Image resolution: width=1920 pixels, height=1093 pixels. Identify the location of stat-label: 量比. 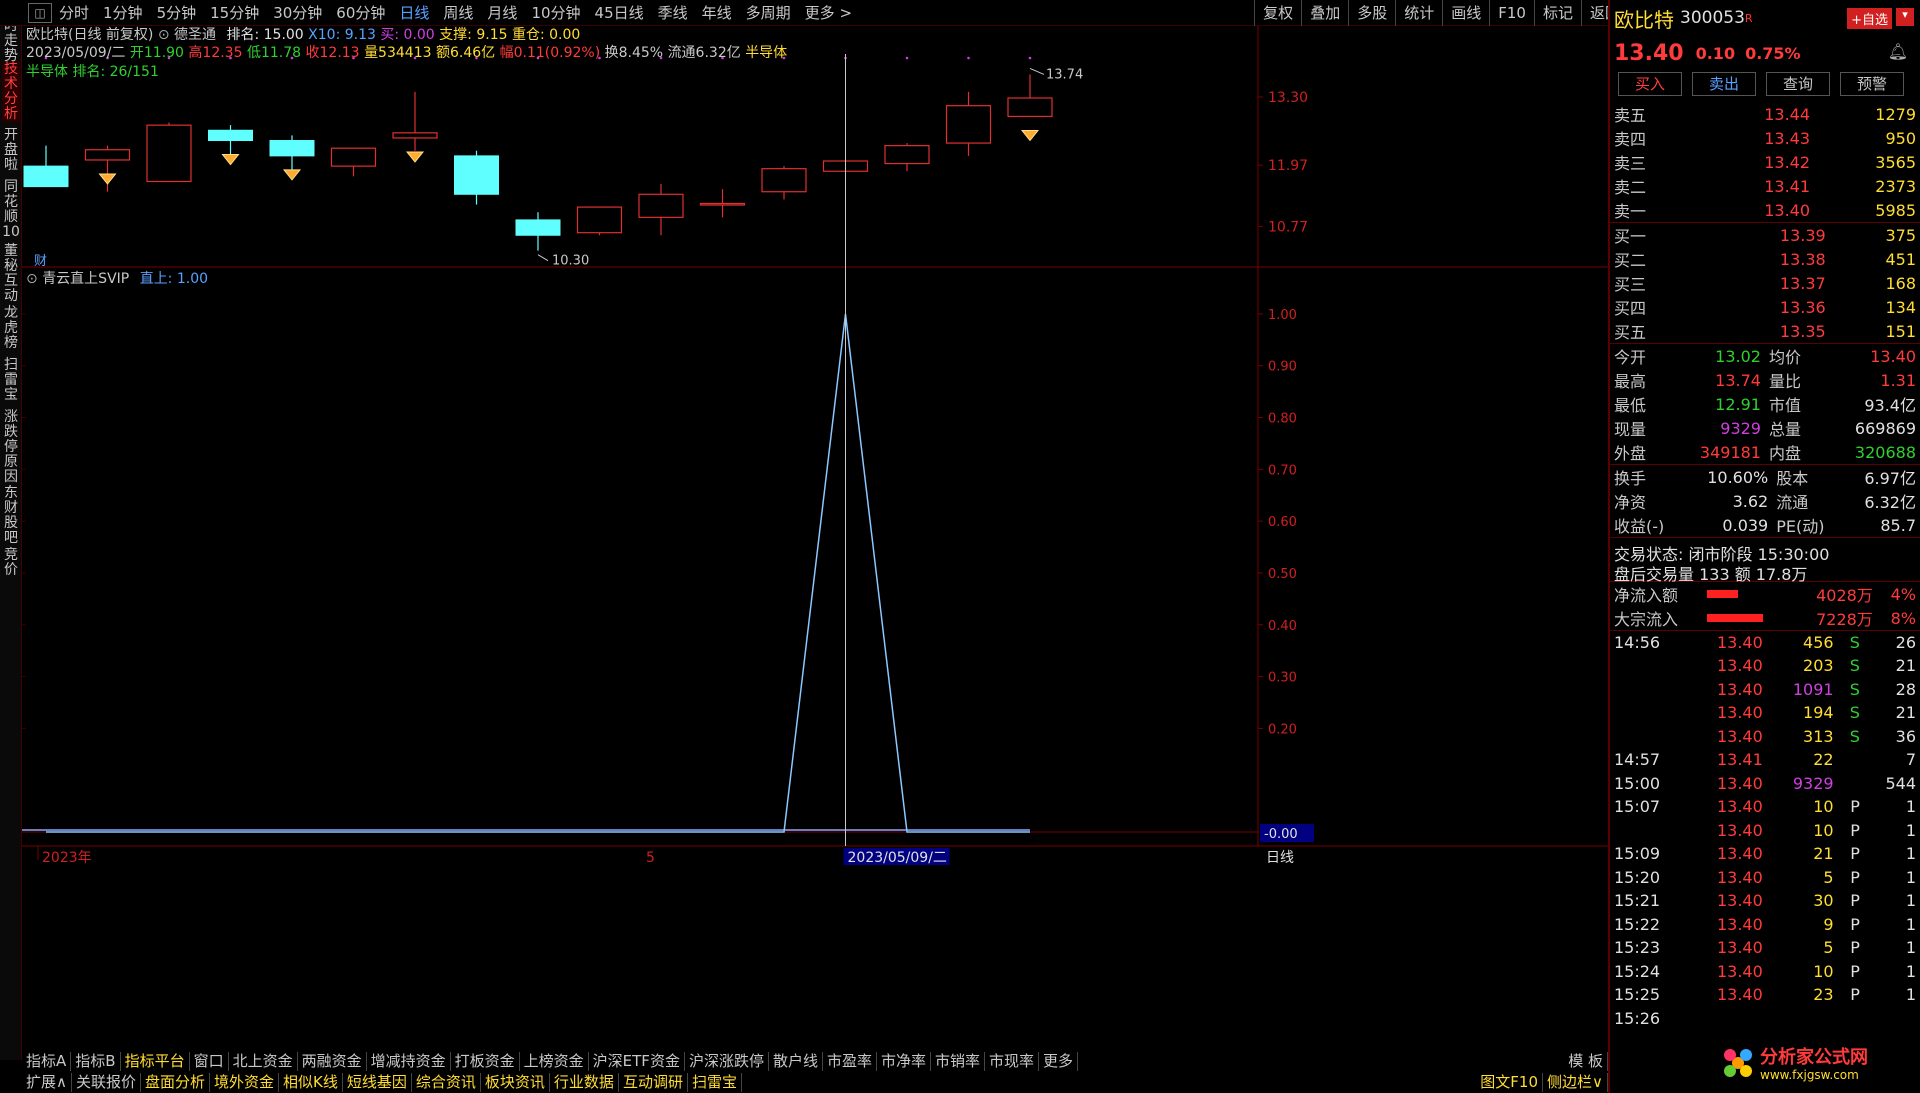
(1784, 381).